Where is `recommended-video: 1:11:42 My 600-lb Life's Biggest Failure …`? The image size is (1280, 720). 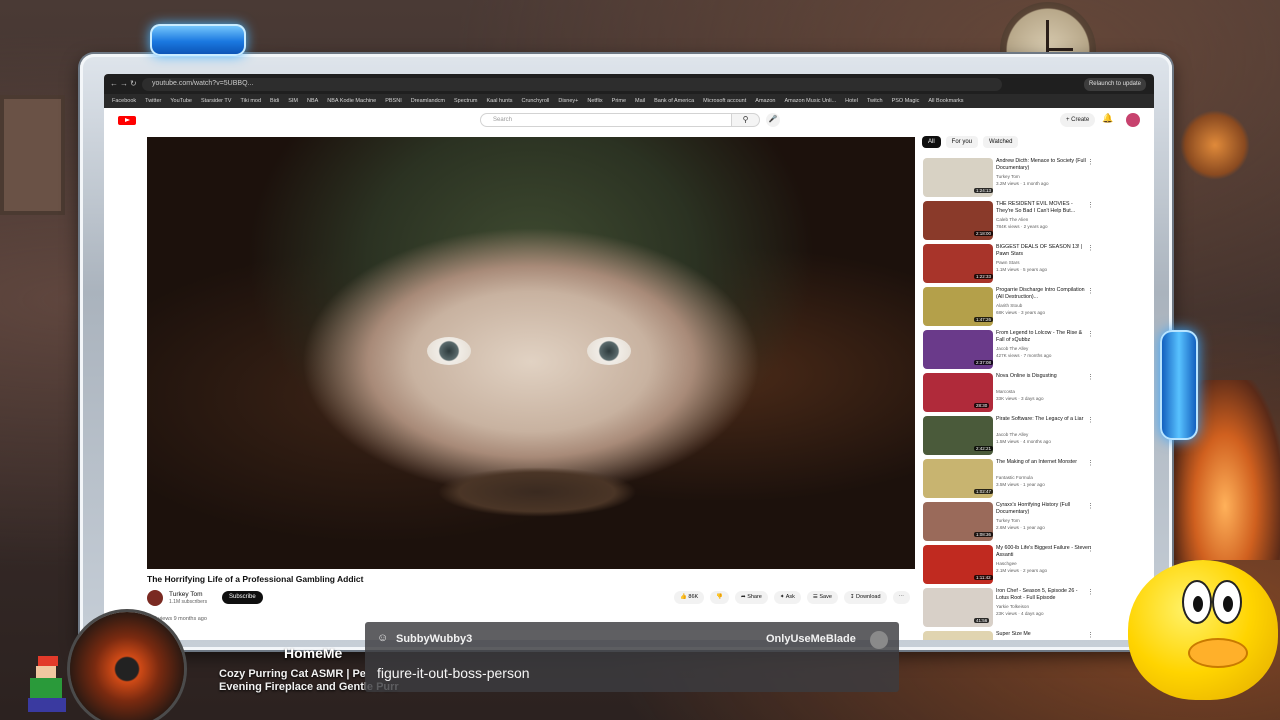
recommended-video: 1:11:42 My 600-lb Life's Biggest Failure … is located at coordinates (1013, 566).